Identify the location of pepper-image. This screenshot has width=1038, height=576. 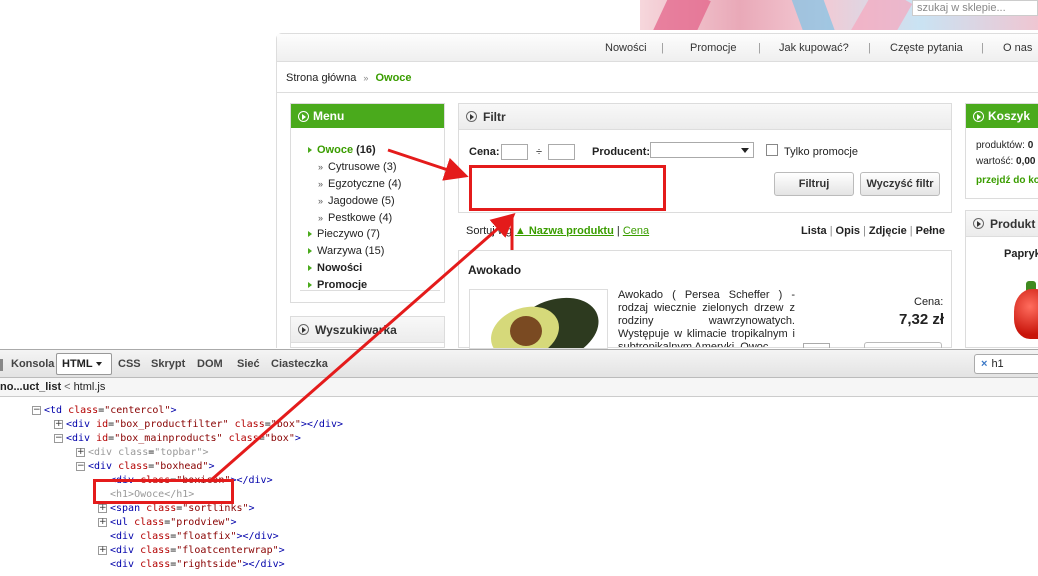
(1026, 314).